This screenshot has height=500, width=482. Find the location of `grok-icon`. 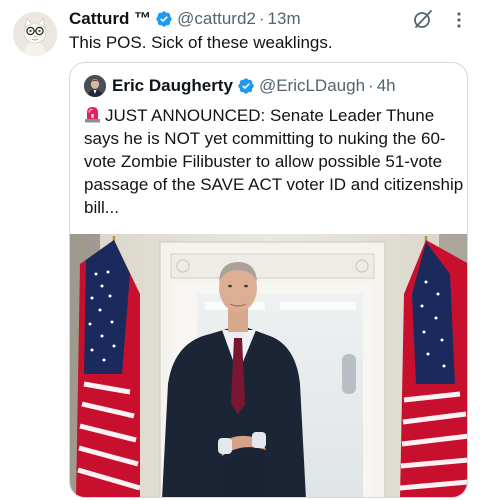

grok-icon is located at coordinates (423, 19).